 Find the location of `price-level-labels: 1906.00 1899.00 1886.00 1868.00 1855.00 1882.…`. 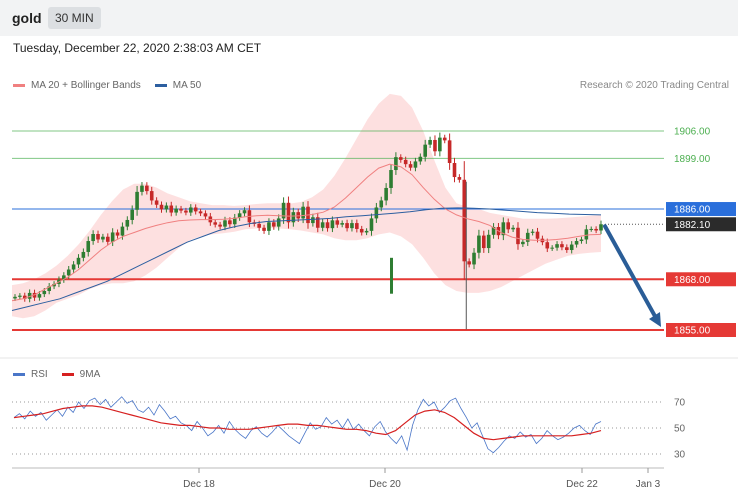

price-level-labels: 1906.00 1899.00 1886.00 1868.00 1855.00 1882.… is located at coordinates (701, 232).